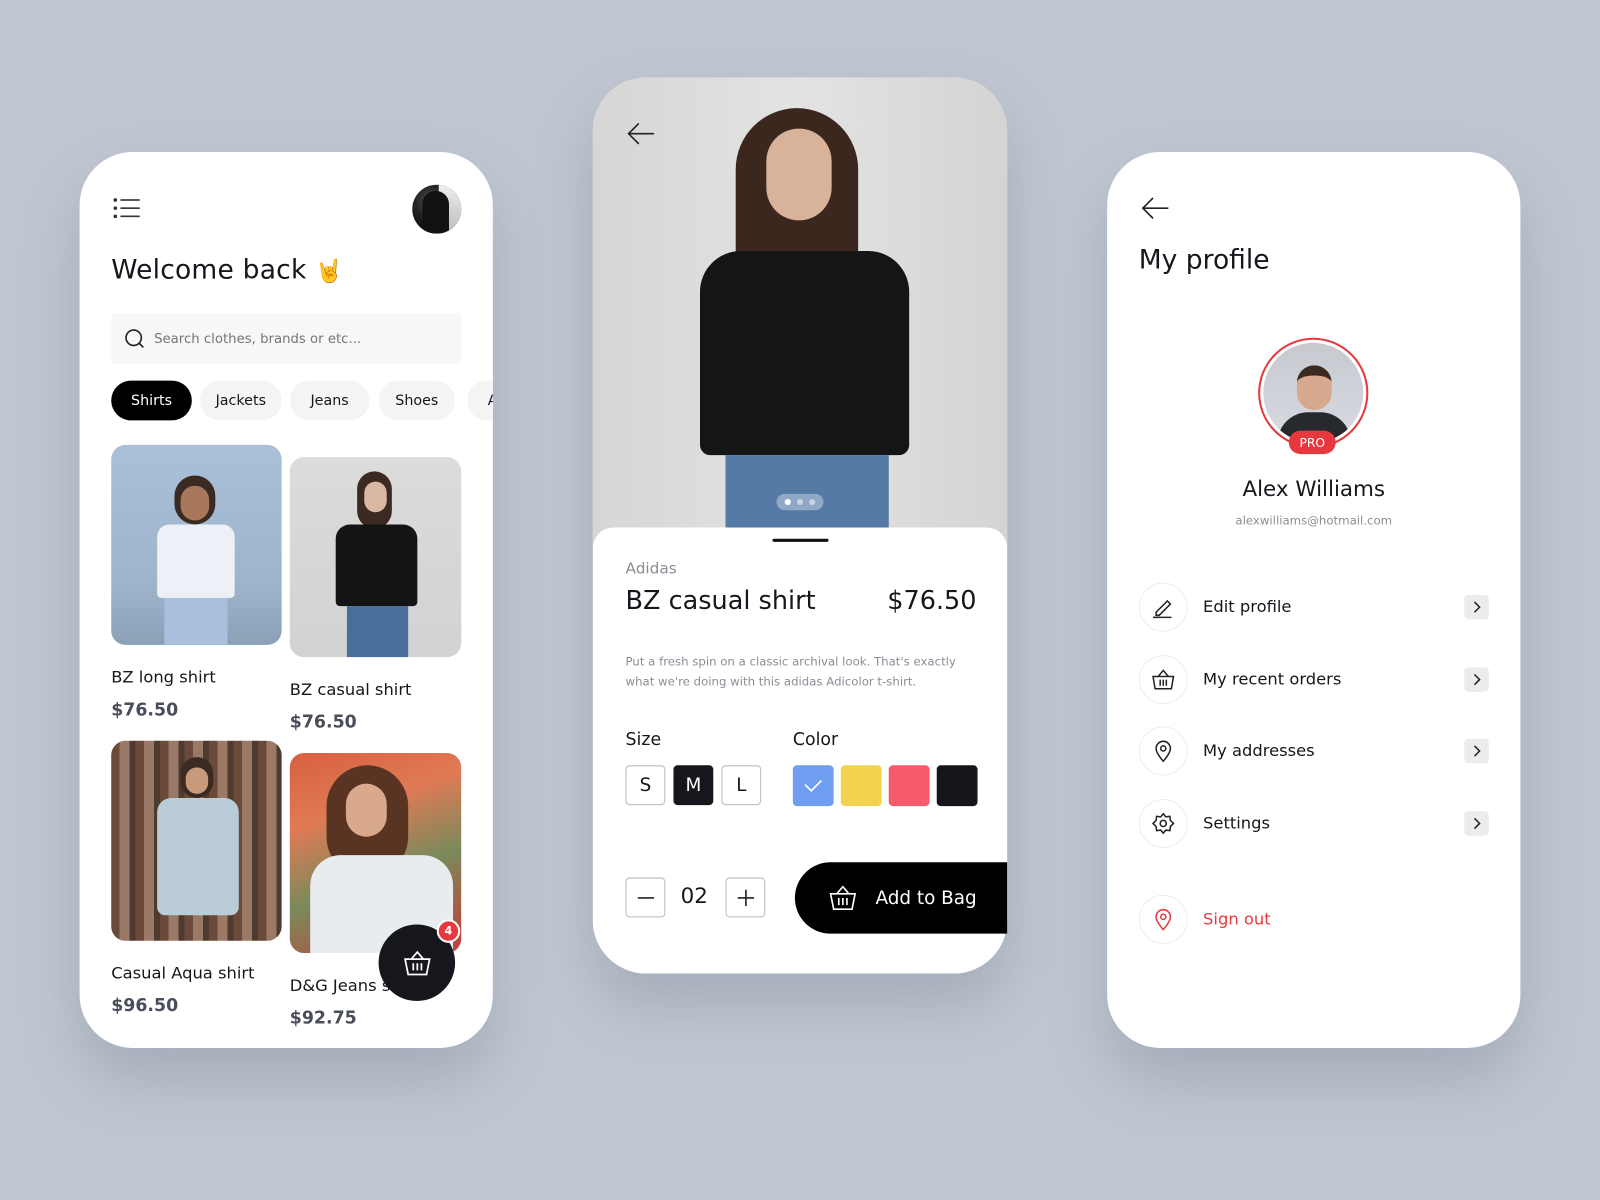 The width and height of the screenshot is (1600, 1200). What do you see at coordinates (741, 785) in the screenshot?
I see `size-option-l: L` at bounding box center [741, 785].